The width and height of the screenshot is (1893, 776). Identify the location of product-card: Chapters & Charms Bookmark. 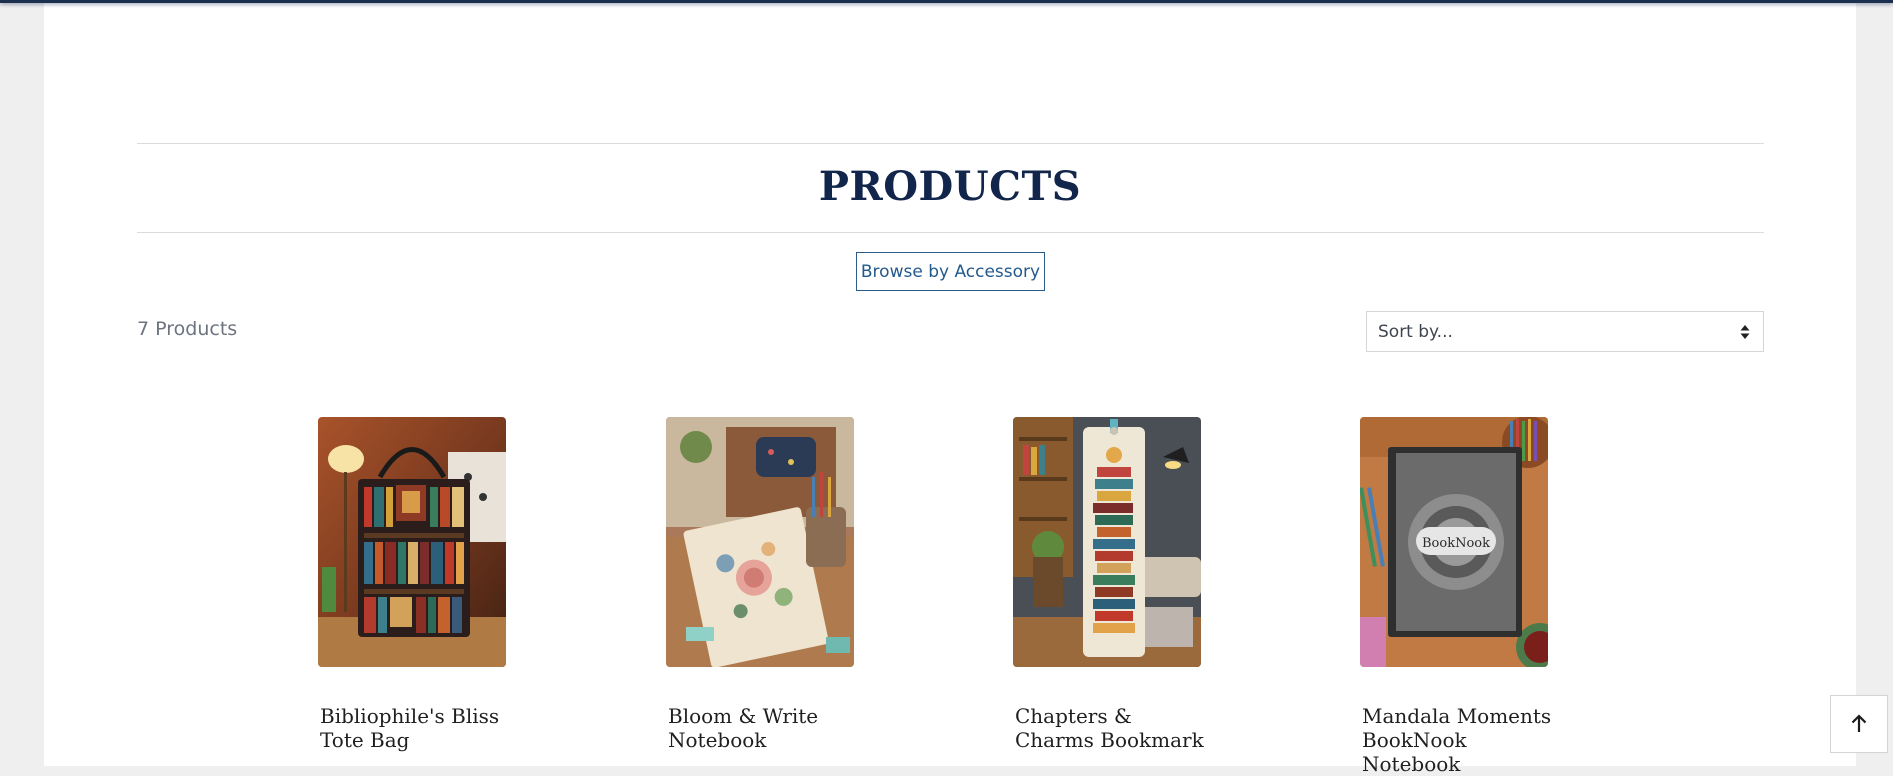
(1113, 584).